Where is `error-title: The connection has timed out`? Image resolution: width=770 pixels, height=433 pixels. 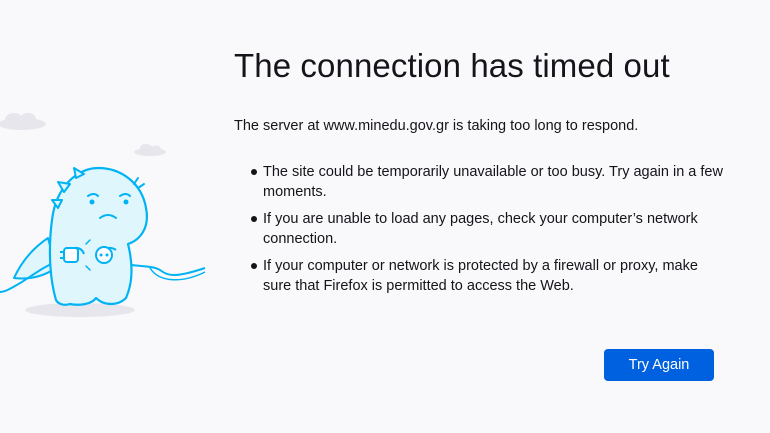 error-title: The connection has timed out is located at coordinates (452, 65).